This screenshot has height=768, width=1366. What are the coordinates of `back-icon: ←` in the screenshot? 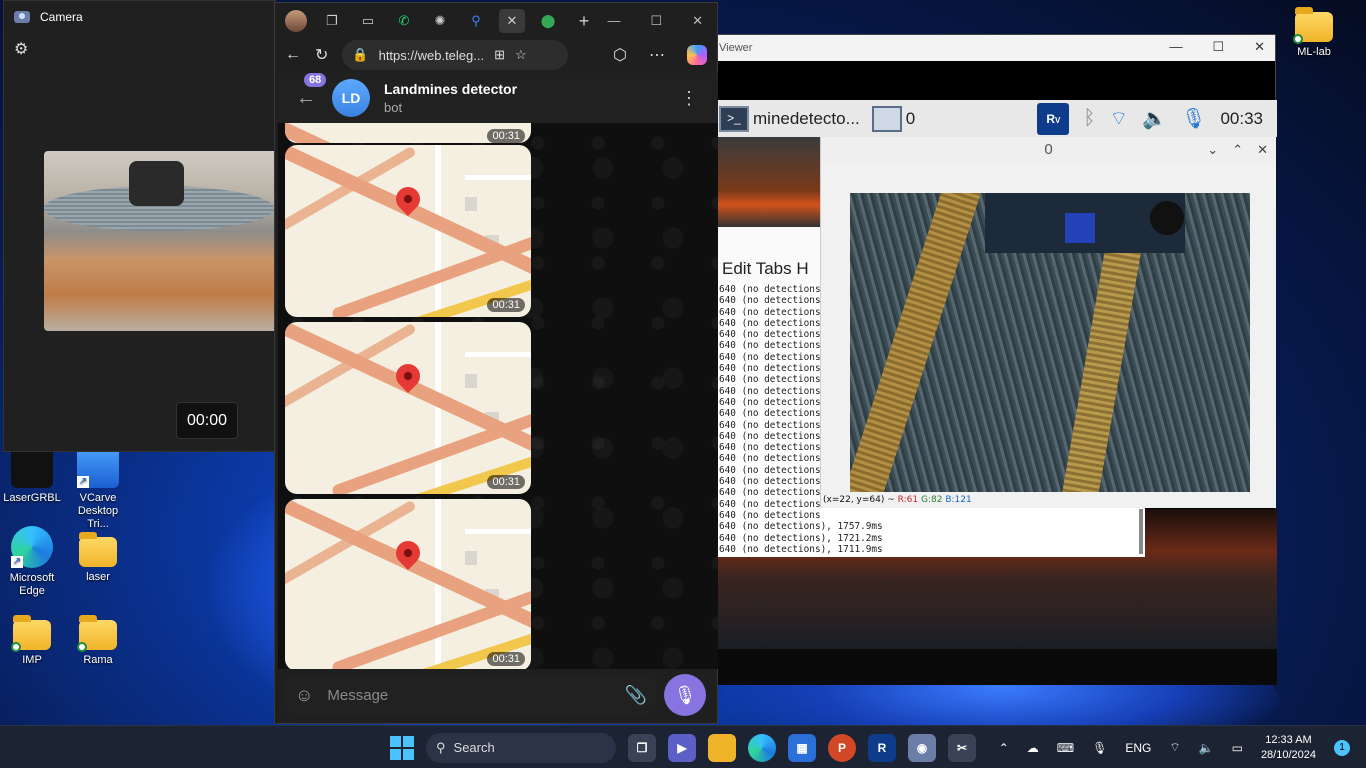 It's located at (293, 55).